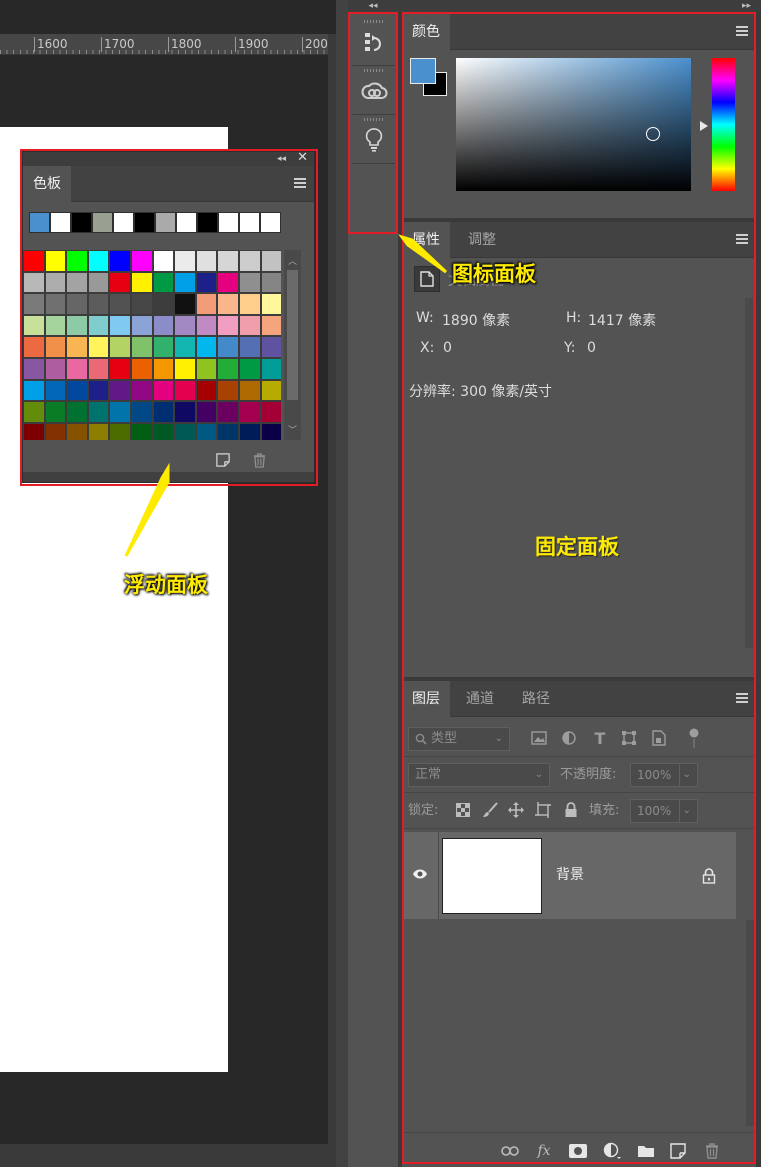 This screenshot has width=761, height=1167. What do you see at coordinates (286, 395) in the screenshot?
I see `annotation-arrows` at bounding box center [286, 395].